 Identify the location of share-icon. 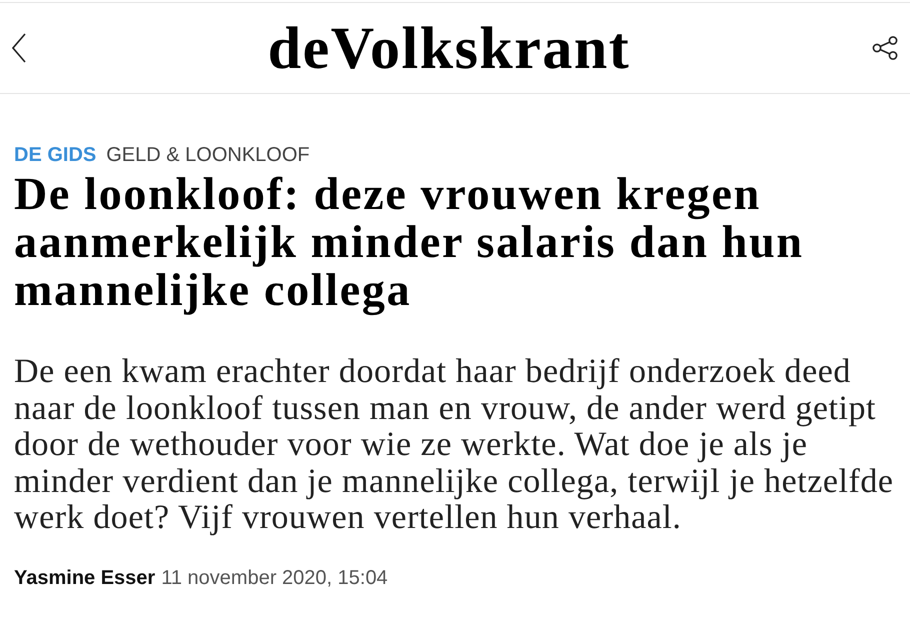
(885, 48).